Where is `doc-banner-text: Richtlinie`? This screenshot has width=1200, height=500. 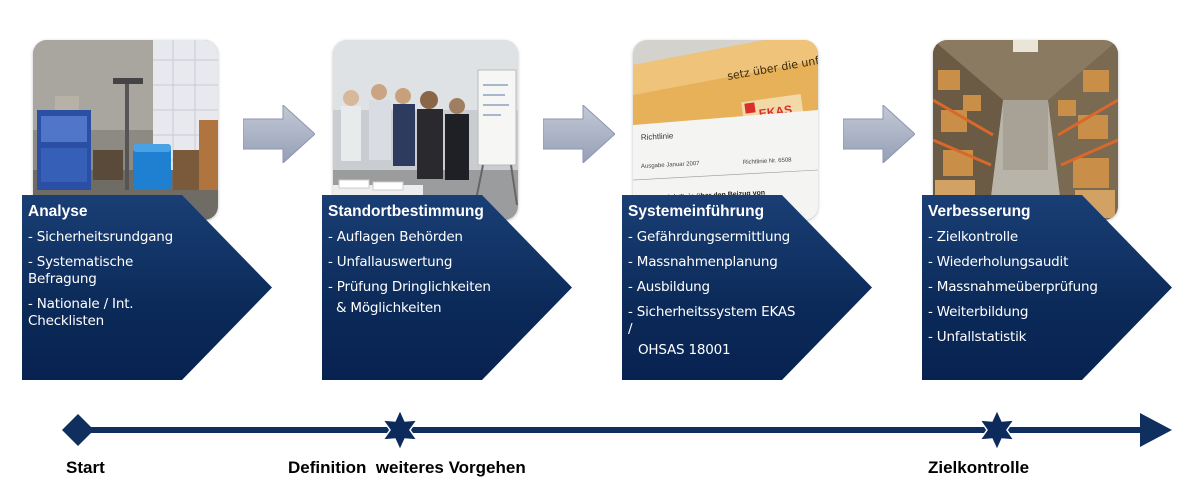 doc-banner-text: Richtlinie is located at coordinates (657, 136).